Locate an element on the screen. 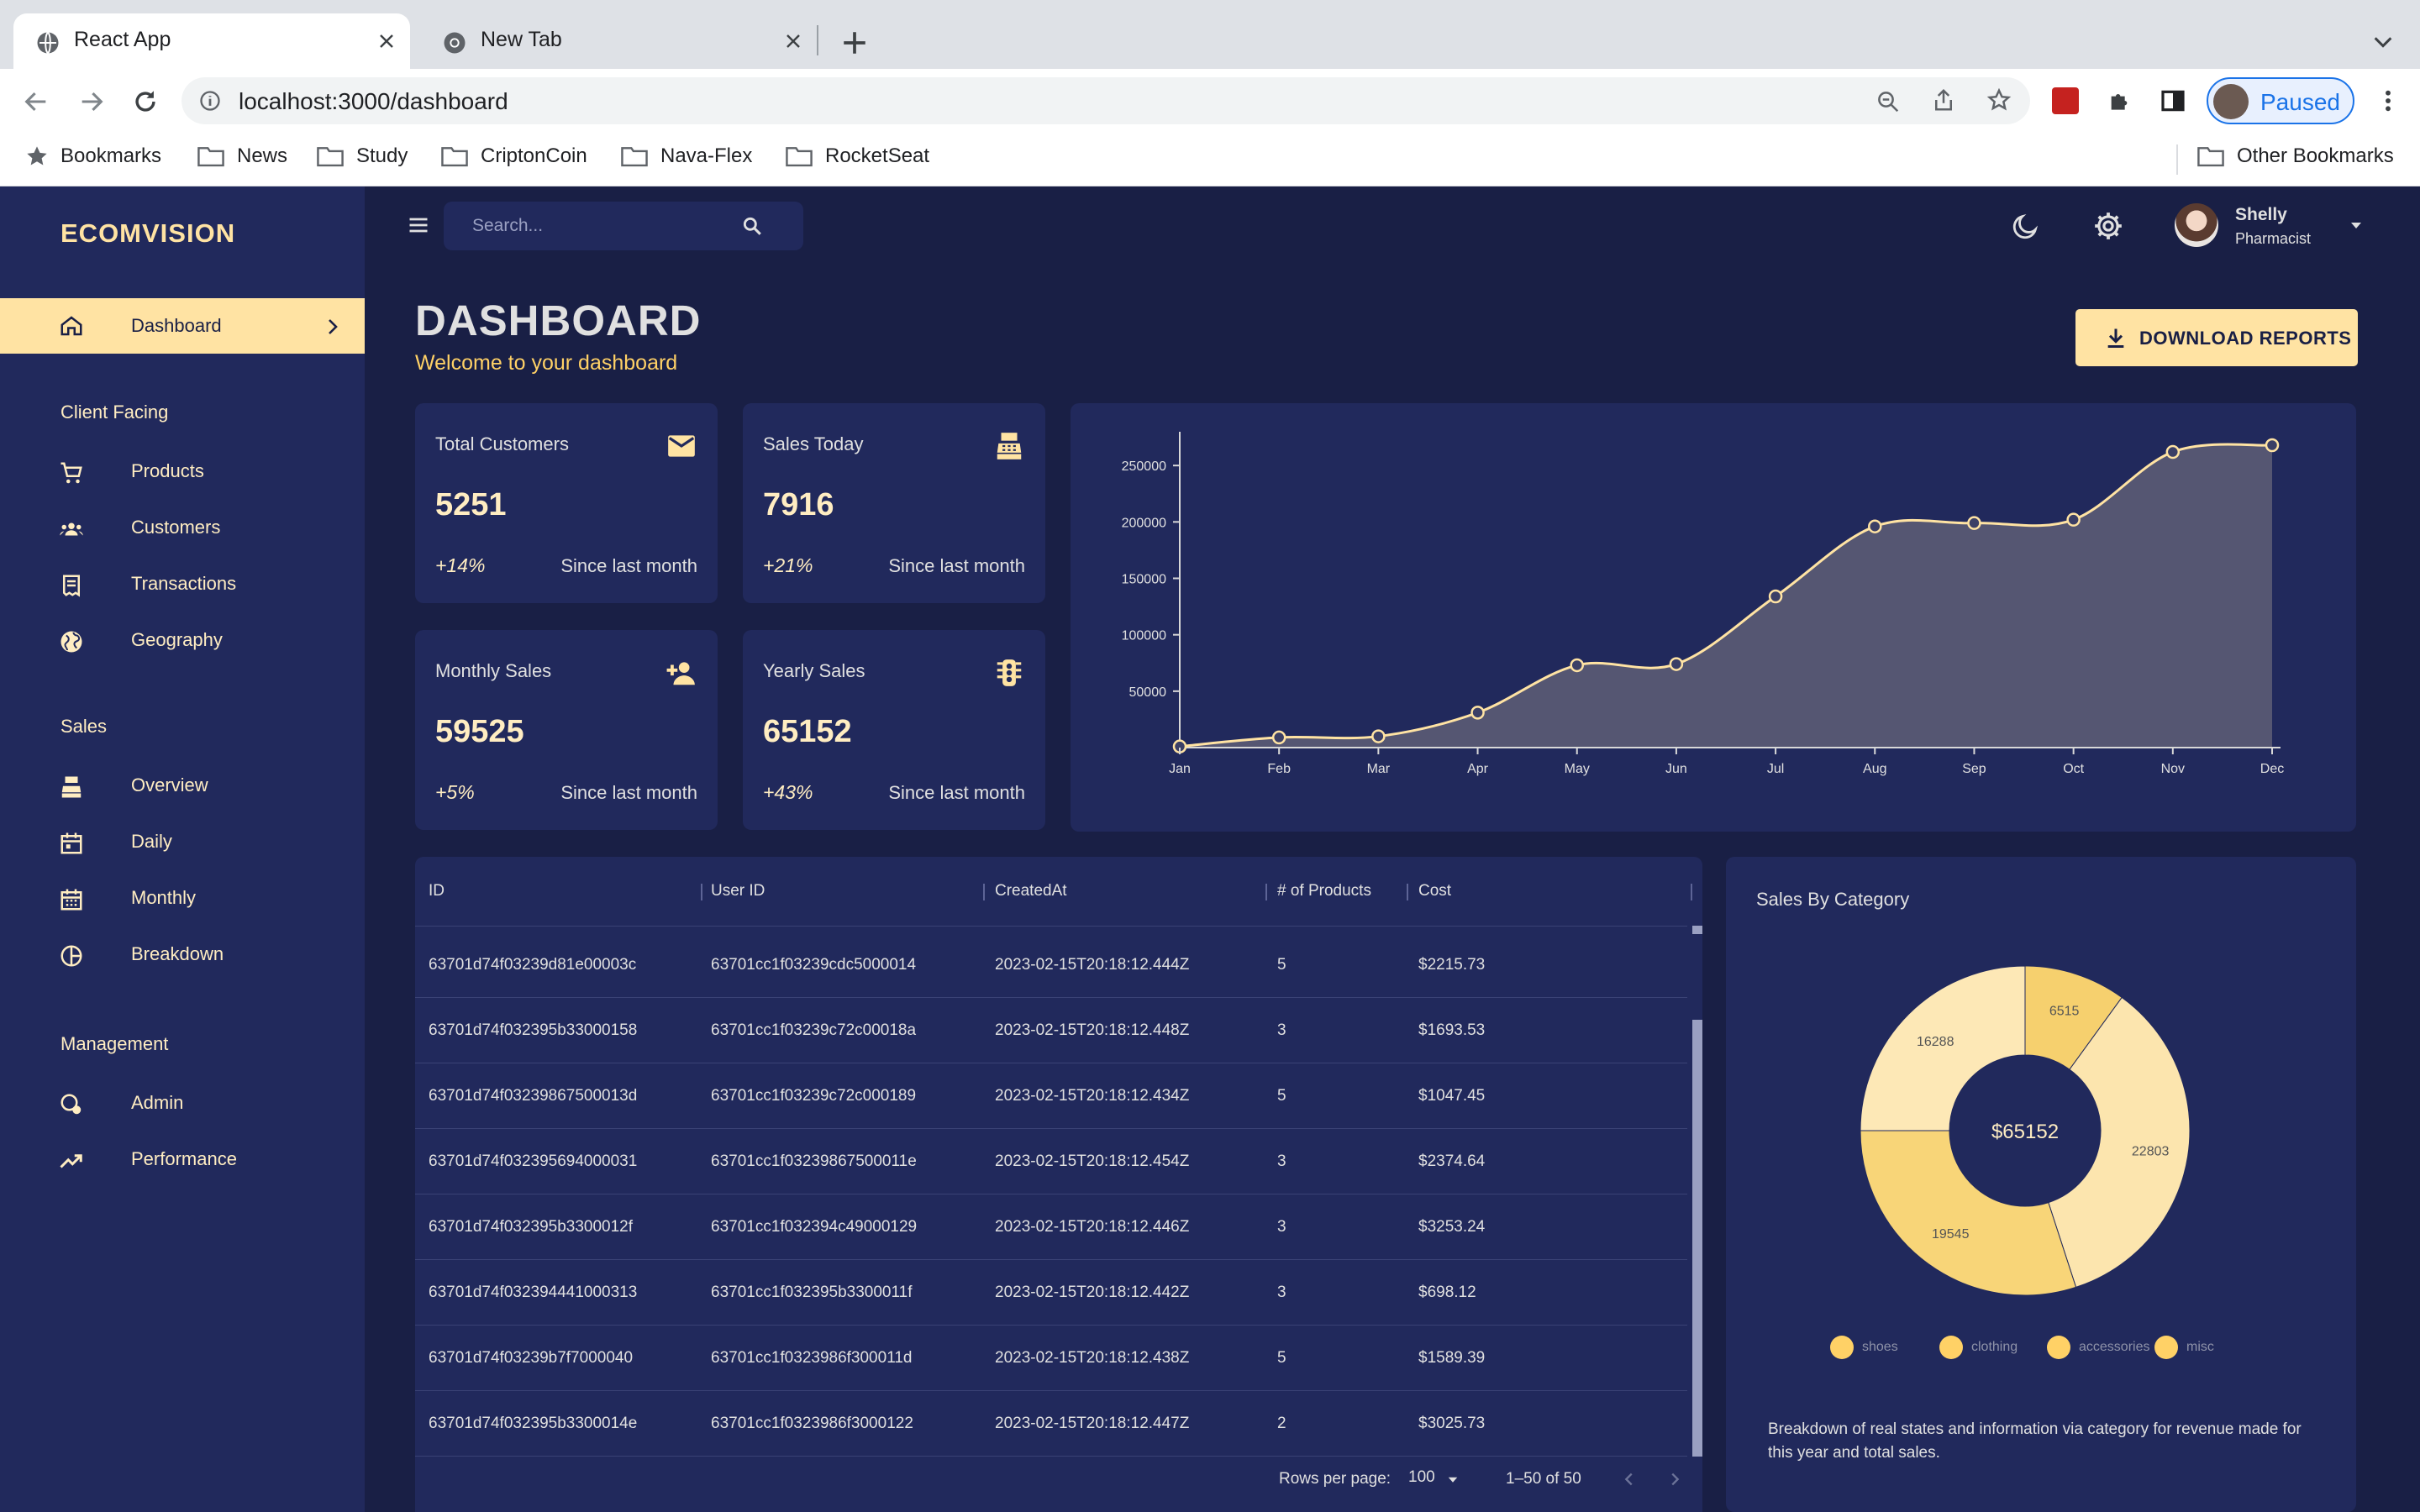  traffic-icon is located at coordinates (1010, 672).